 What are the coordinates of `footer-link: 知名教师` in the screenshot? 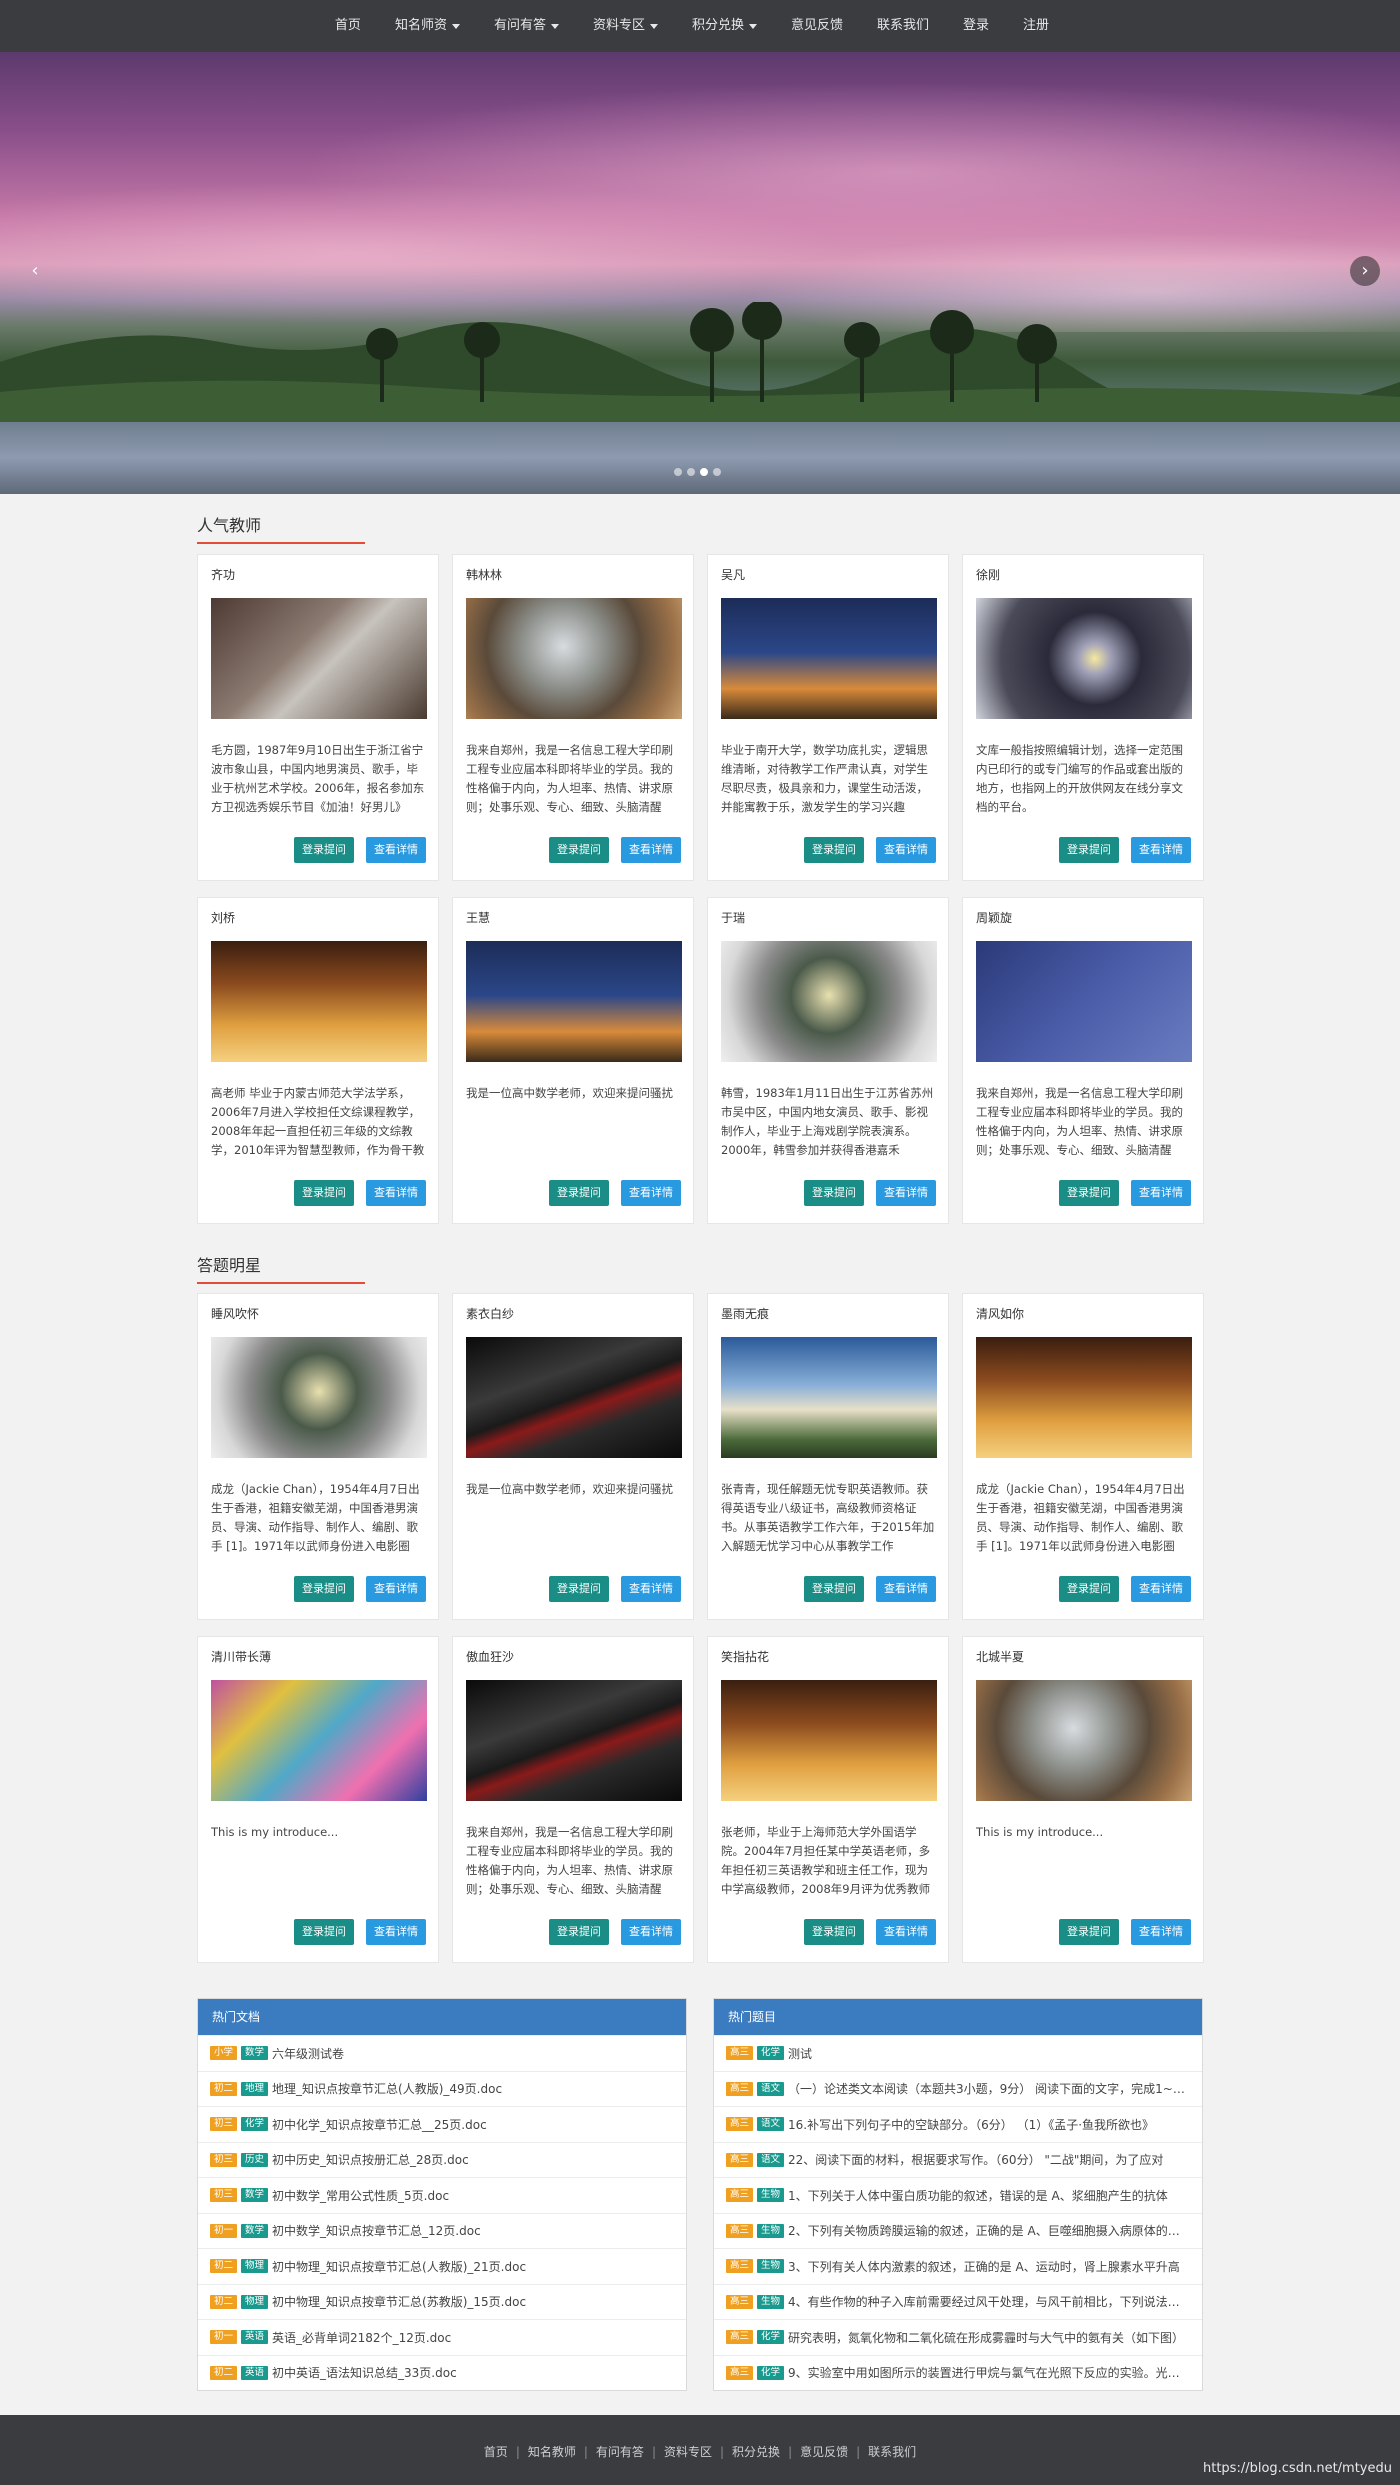 It's located at (552, 2452).